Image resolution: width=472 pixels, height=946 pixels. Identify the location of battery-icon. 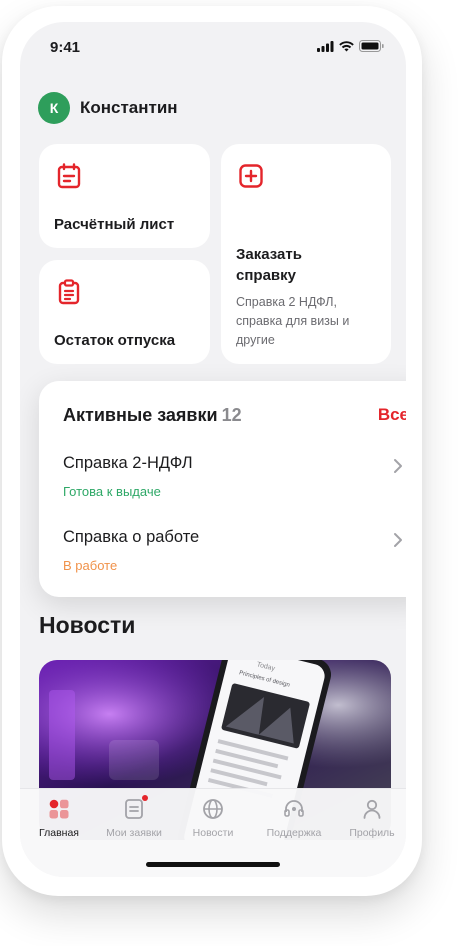
(371, 46).